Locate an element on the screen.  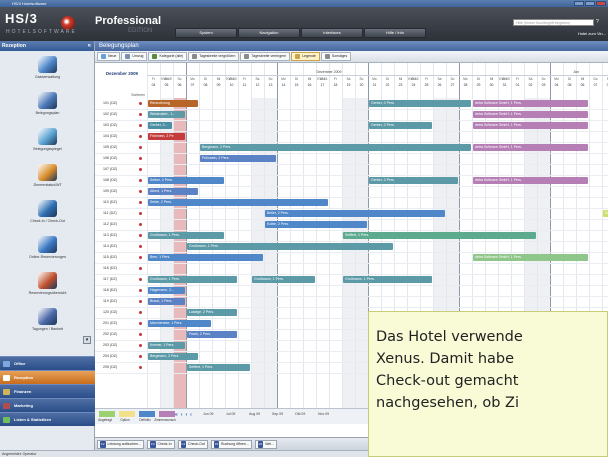
menu-interfaces: Interfaces is located at coordinates (332, 33).